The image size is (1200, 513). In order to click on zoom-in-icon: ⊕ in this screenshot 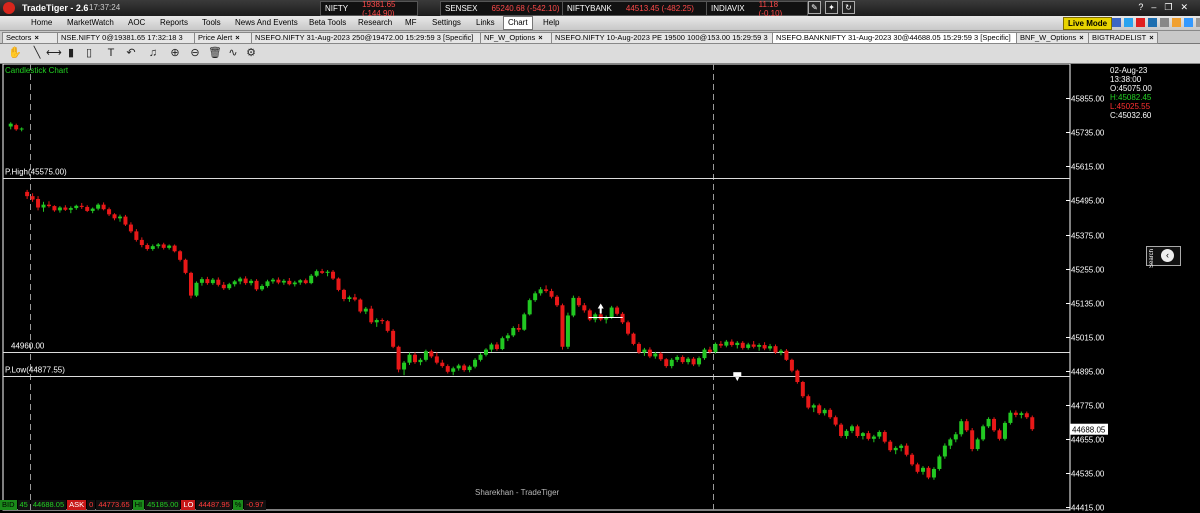, I will do `click(175, 53)`.